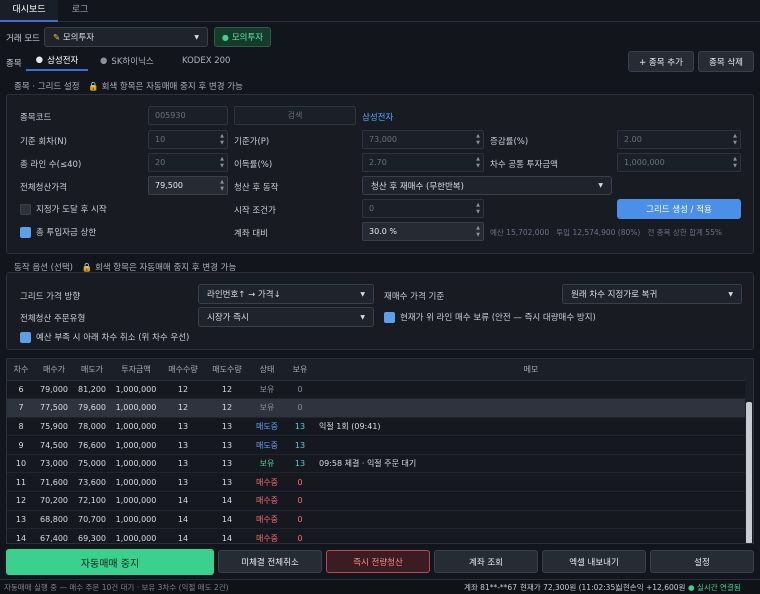 This screenshot has width=760, height=594. Describe the element at coordinates (270, 561) in the screenshot. I see `cancel-all-button: 미체결 전체취소` at that location.